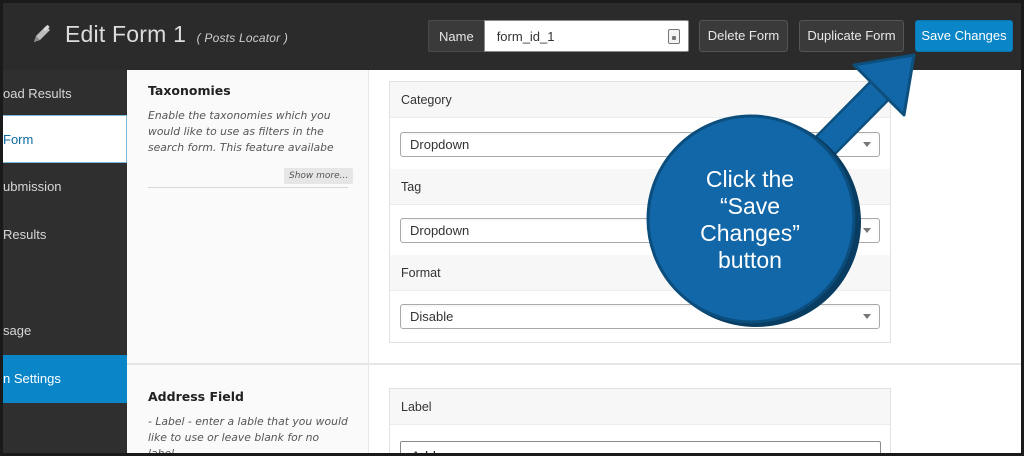 The width and height of the screenshot is (1024, 456). What do you see at coordinates (42, 33) in the screenshot?
I see `pencil-icon` at bounding box center [42, 33].